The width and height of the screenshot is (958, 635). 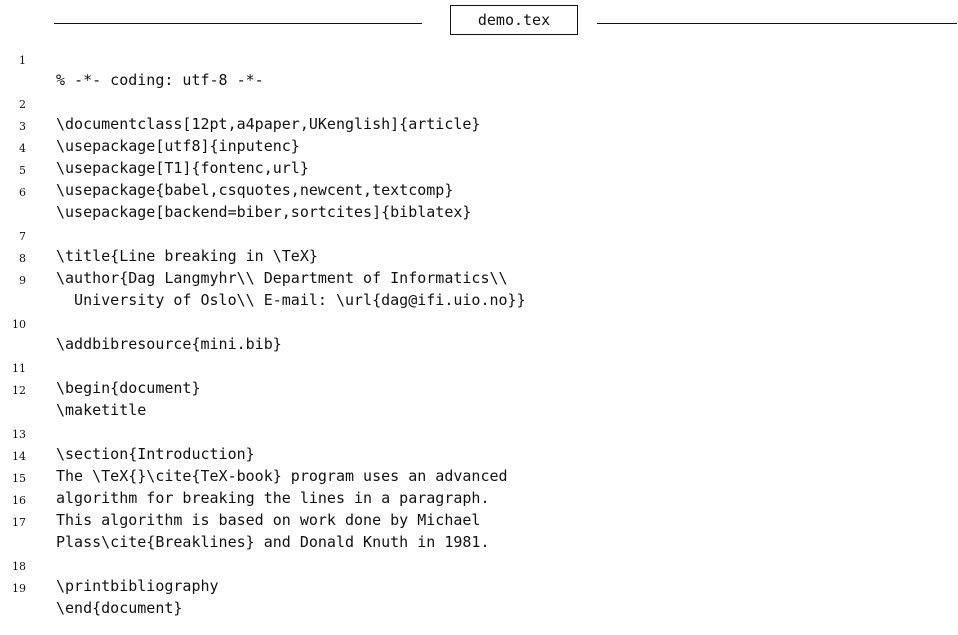 I want to click on code-line: 4 \usepackage[T1]{fontenc,url}, so click(x=479, y=148).